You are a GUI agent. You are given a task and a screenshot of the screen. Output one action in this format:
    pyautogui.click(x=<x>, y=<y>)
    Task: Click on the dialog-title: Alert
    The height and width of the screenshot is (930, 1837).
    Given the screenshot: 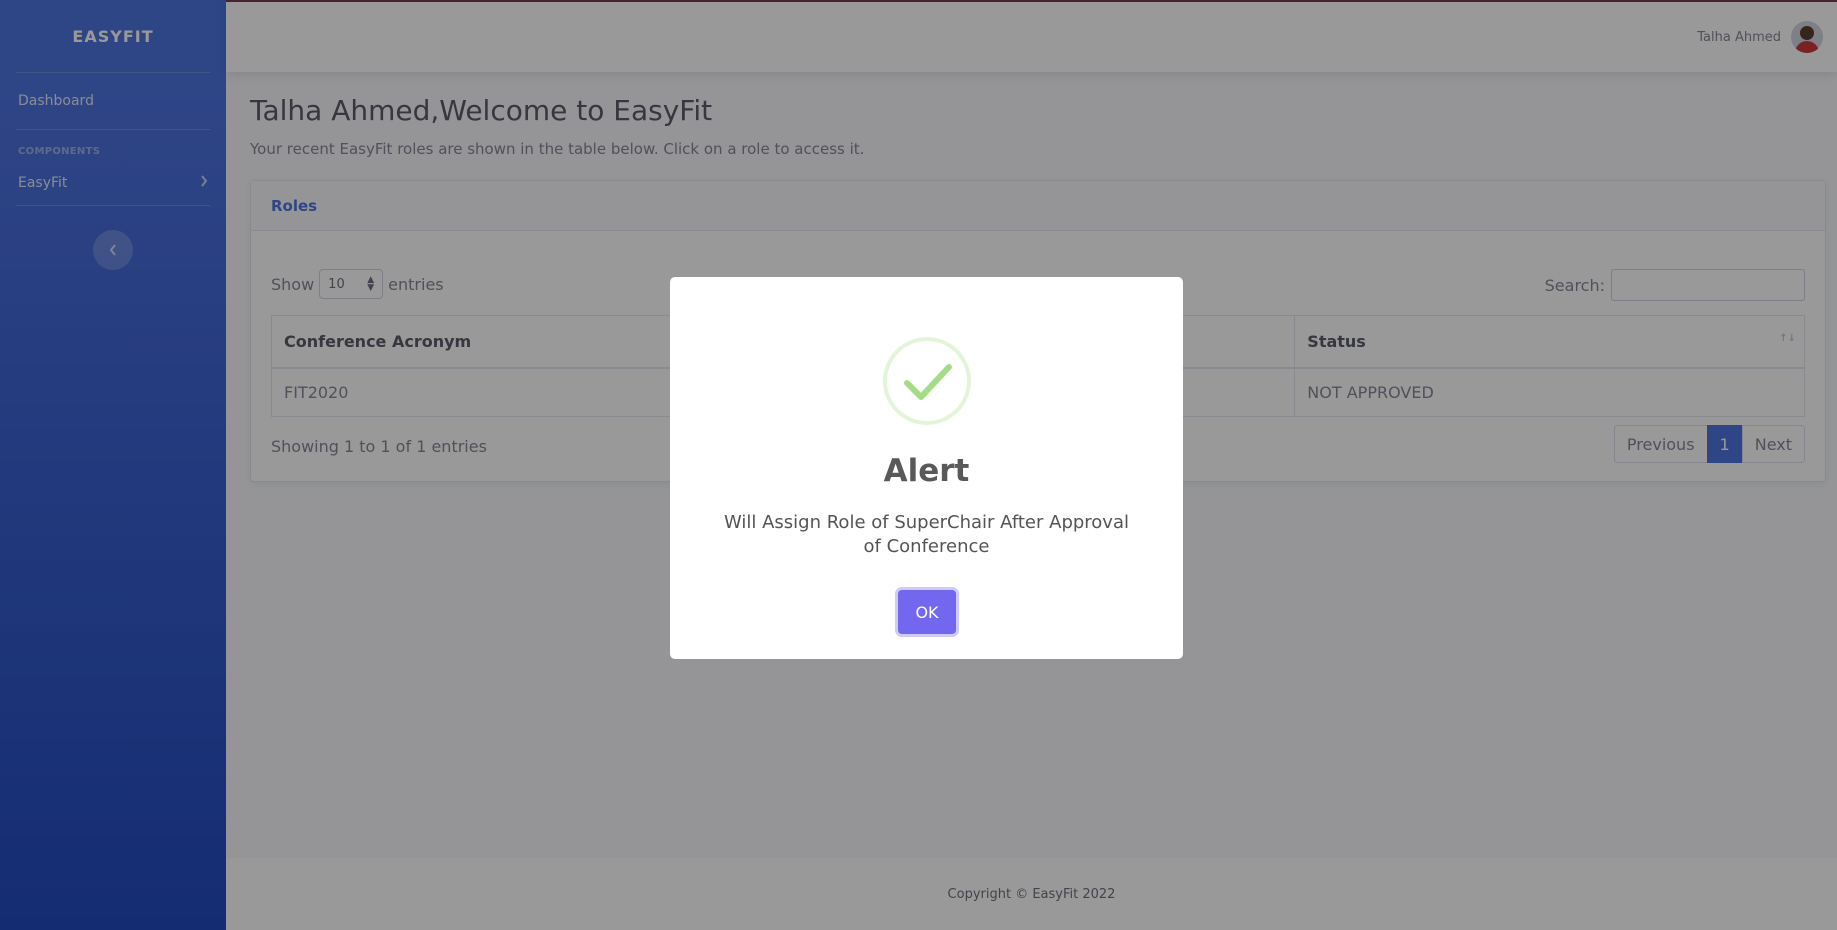 What is the action you would take?
    pyautogui.click(x=926, y=471)
    